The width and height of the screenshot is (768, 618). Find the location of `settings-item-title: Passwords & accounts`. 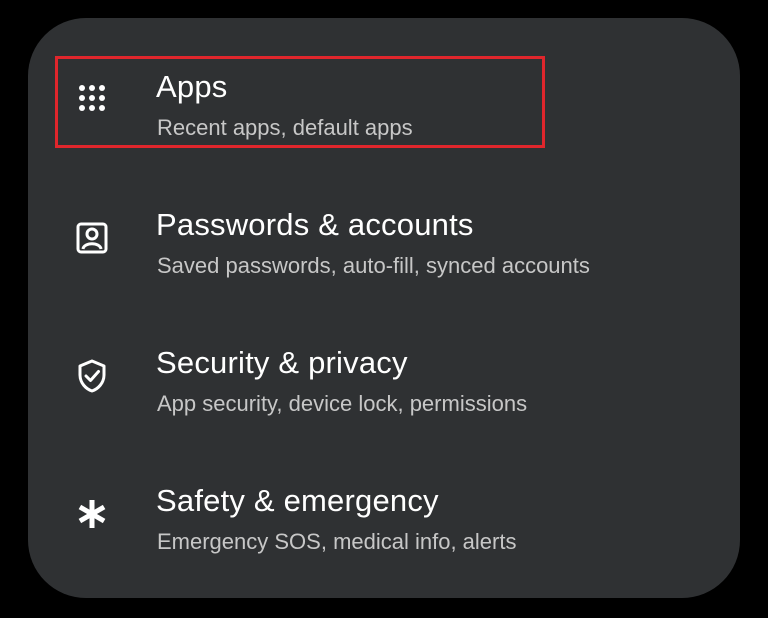

settings-item-title: Passwords & accounts is located at coordinates (315, 224).